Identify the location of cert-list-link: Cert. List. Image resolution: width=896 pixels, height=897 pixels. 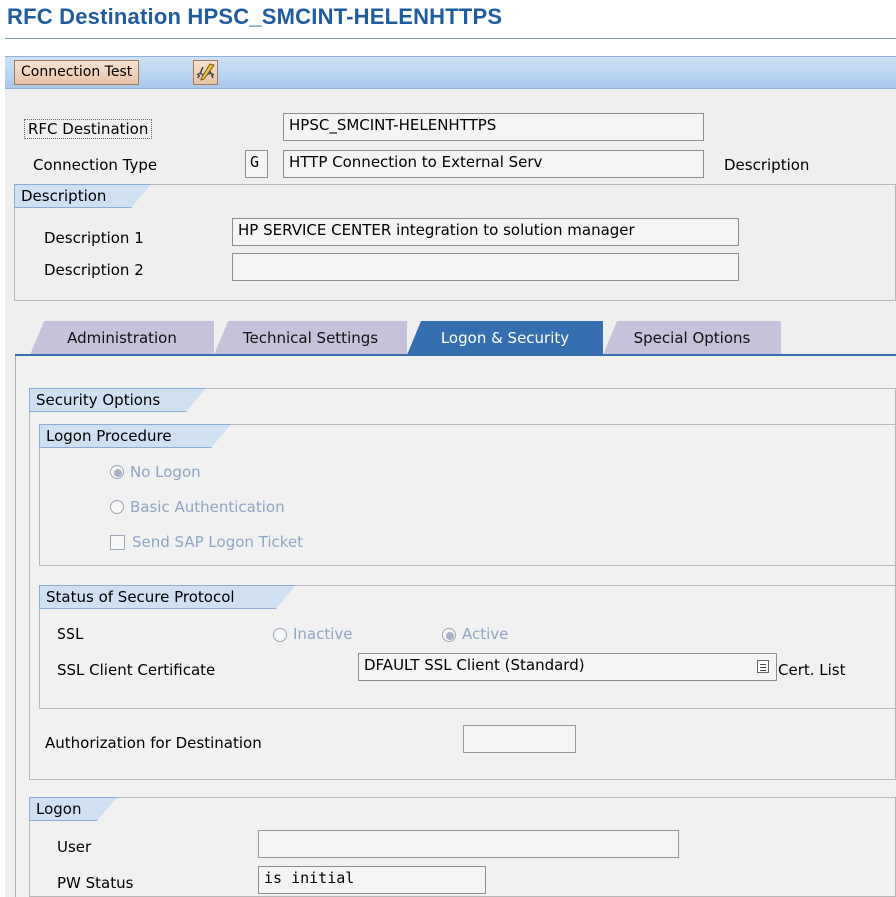
(812, 670).